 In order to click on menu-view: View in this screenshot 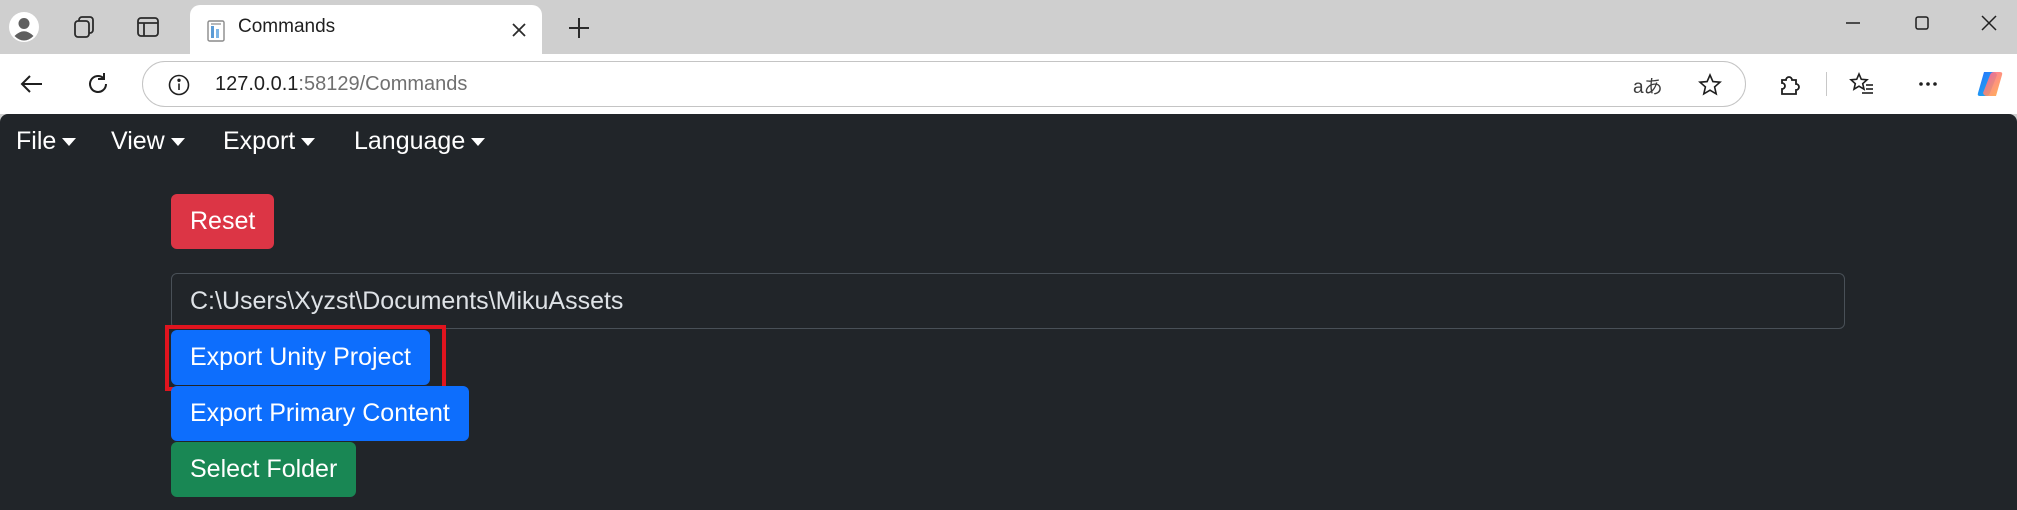, I will do `click(148, 141)`.